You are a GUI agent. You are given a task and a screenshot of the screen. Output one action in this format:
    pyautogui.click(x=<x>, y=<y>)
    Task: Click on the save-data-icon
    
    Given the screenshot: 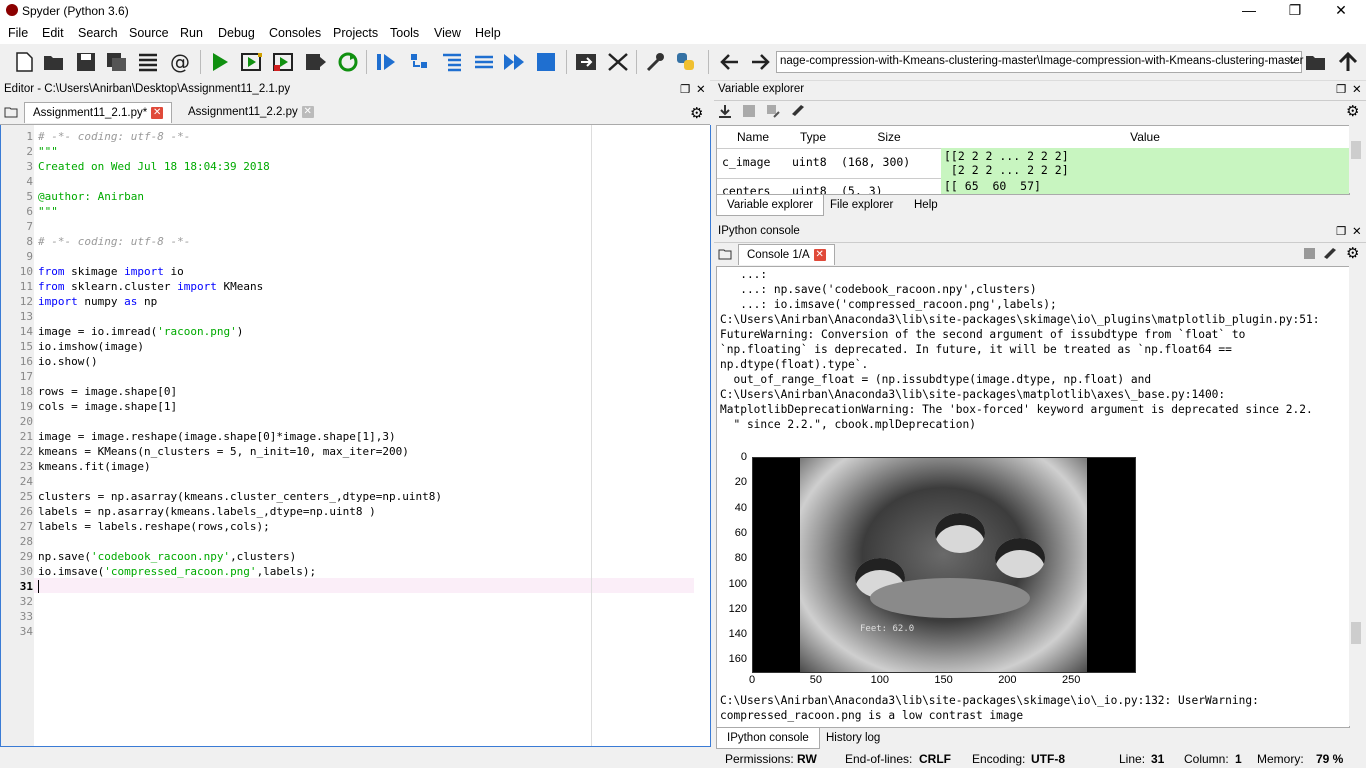 What is the action you would take?
    pyautogui.click(x=749, y=111)
    